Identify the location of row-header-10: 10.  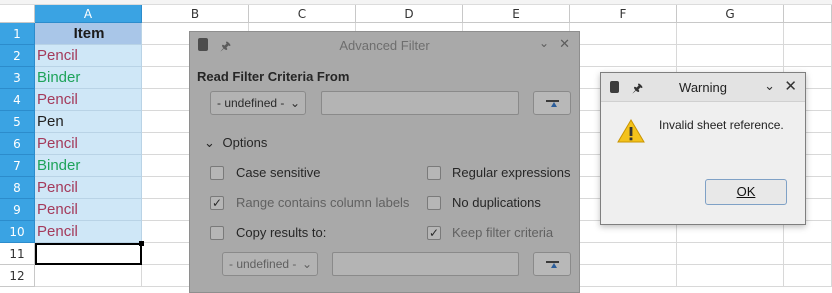
(17, 232).